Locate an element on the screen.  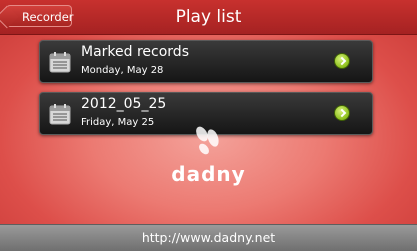
title-bar: Recorder Play list is located at coordinates (208, 17).